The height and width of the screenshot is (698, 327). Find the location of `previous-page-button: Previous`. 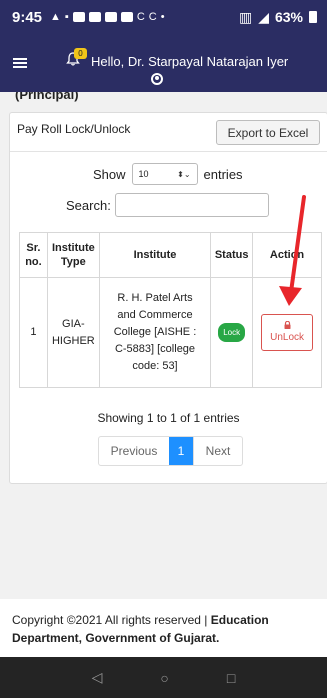

previous-page-button: Previous is located at coordinates (134, 451).